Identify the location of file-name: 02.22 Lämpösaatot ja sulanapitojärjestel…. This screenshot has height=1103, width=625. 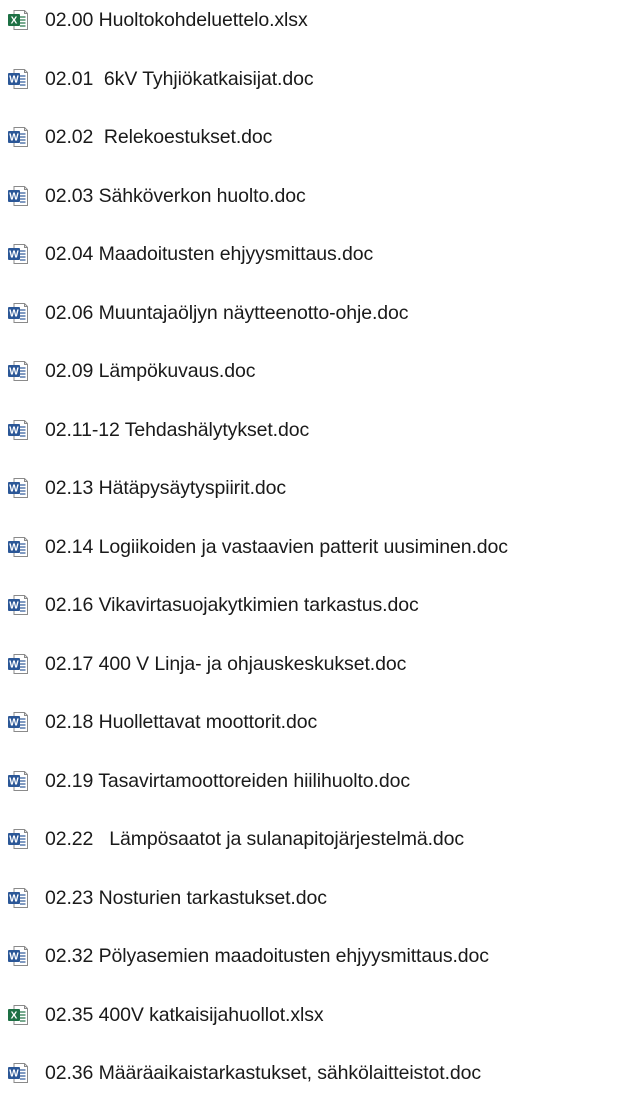
(255, 839).